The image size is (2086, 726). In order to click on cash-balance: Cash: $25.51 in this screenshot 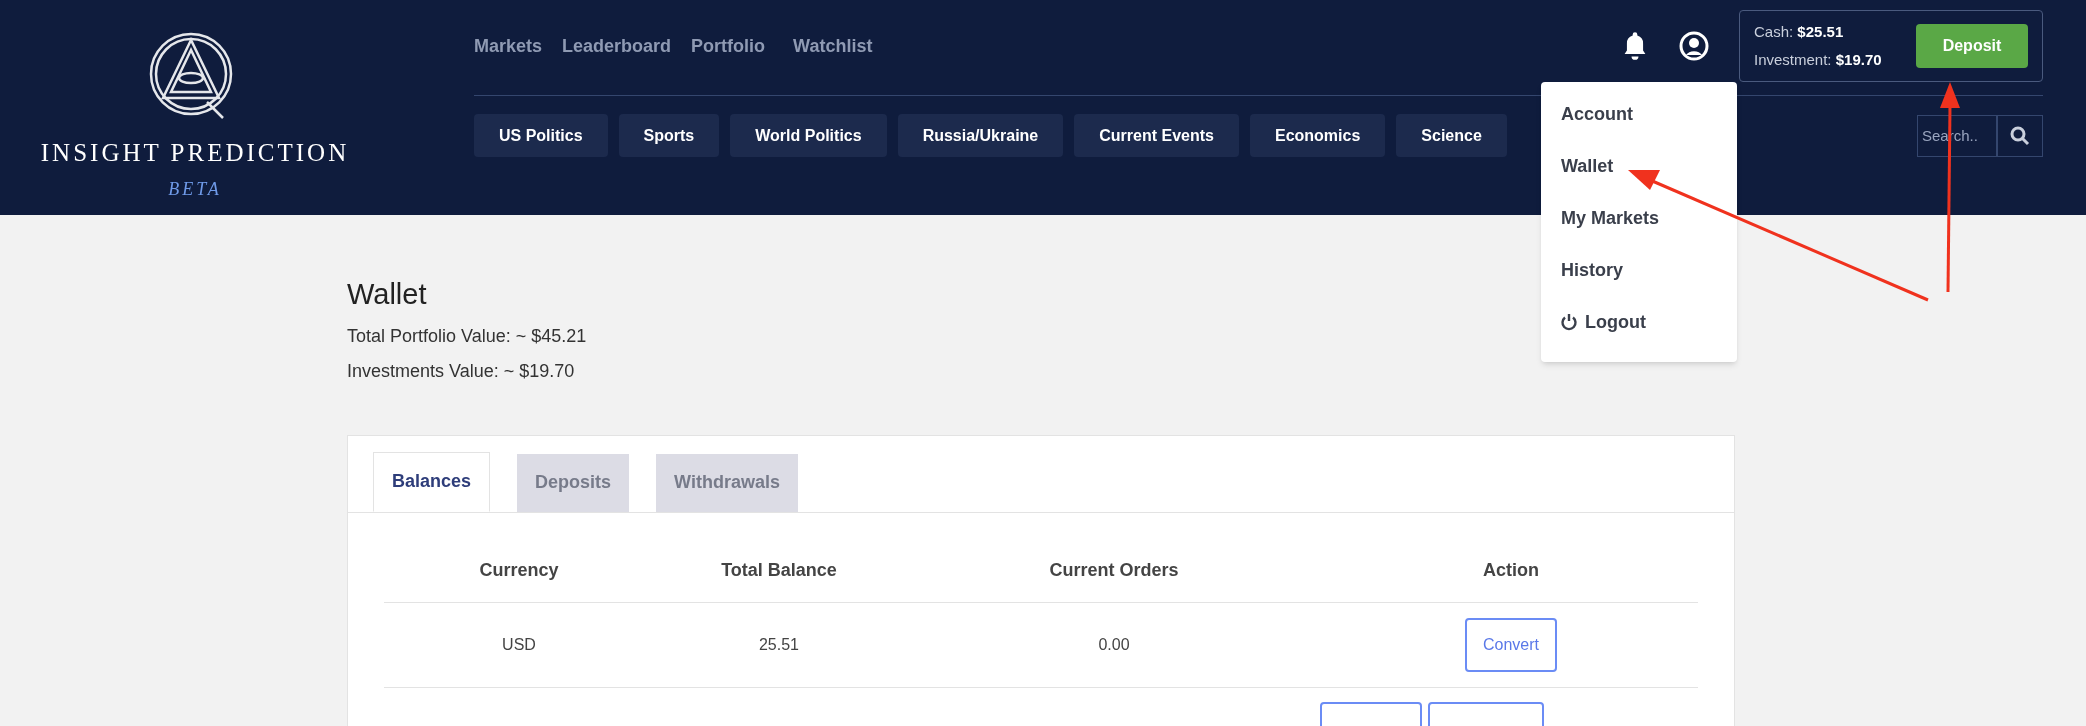, I will do `click(1799, 31)`.